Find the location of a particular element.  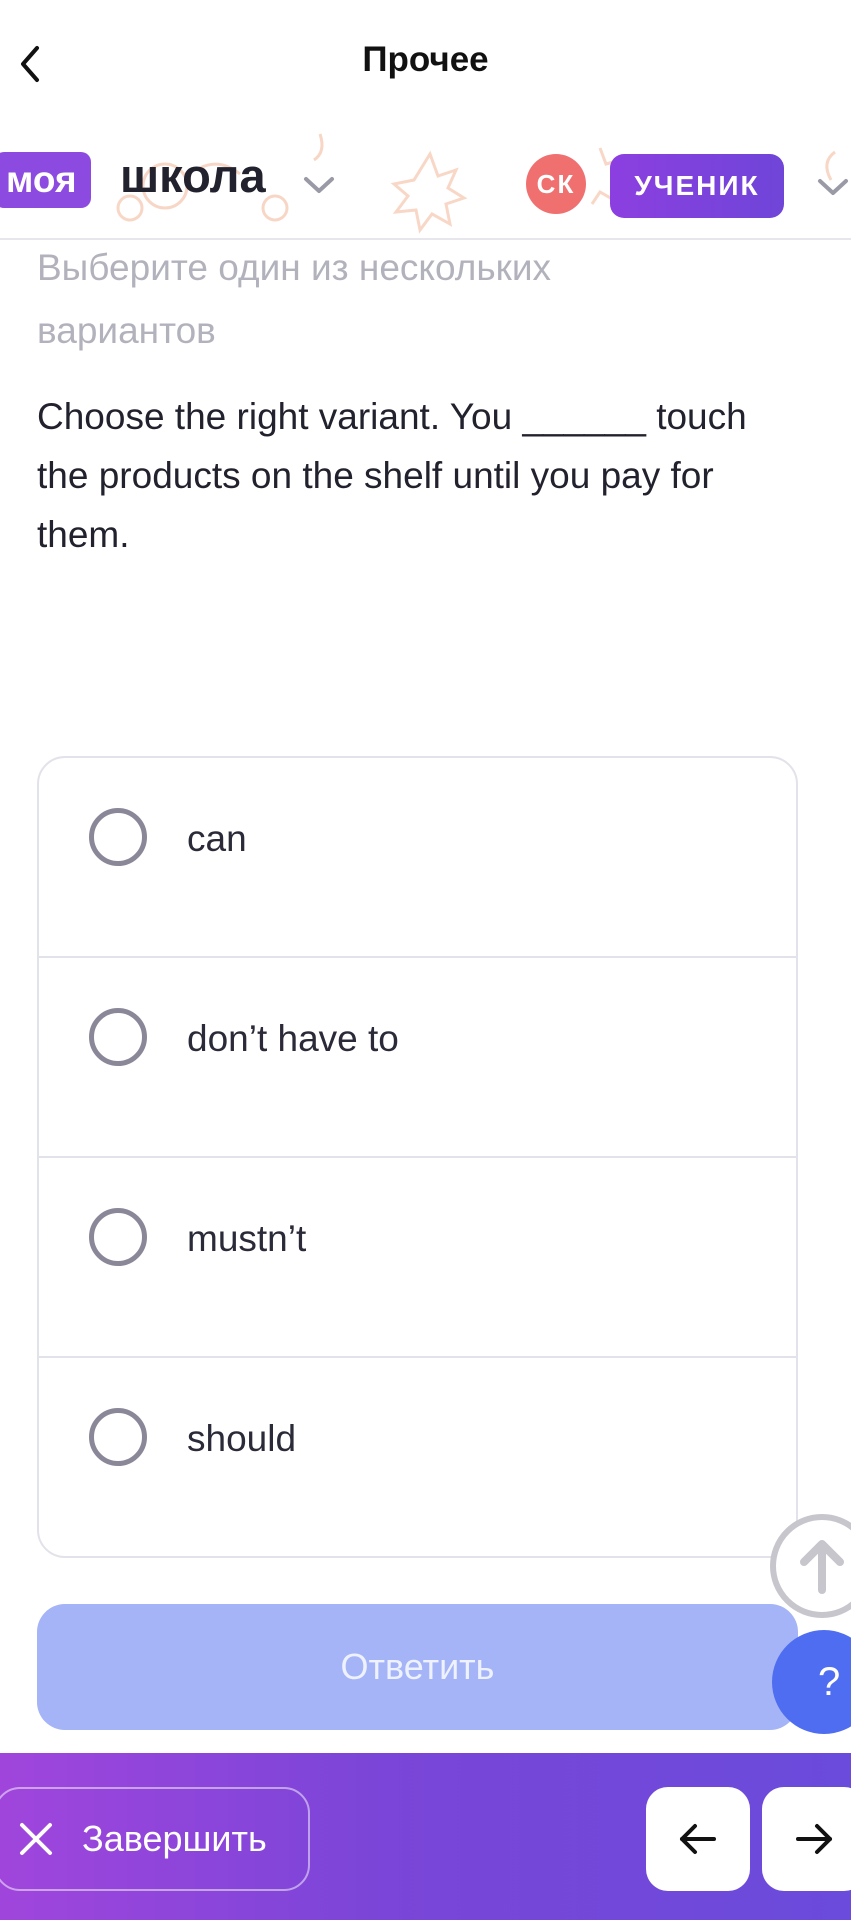

brand-chip: моя is located at coordinates (45, 180).